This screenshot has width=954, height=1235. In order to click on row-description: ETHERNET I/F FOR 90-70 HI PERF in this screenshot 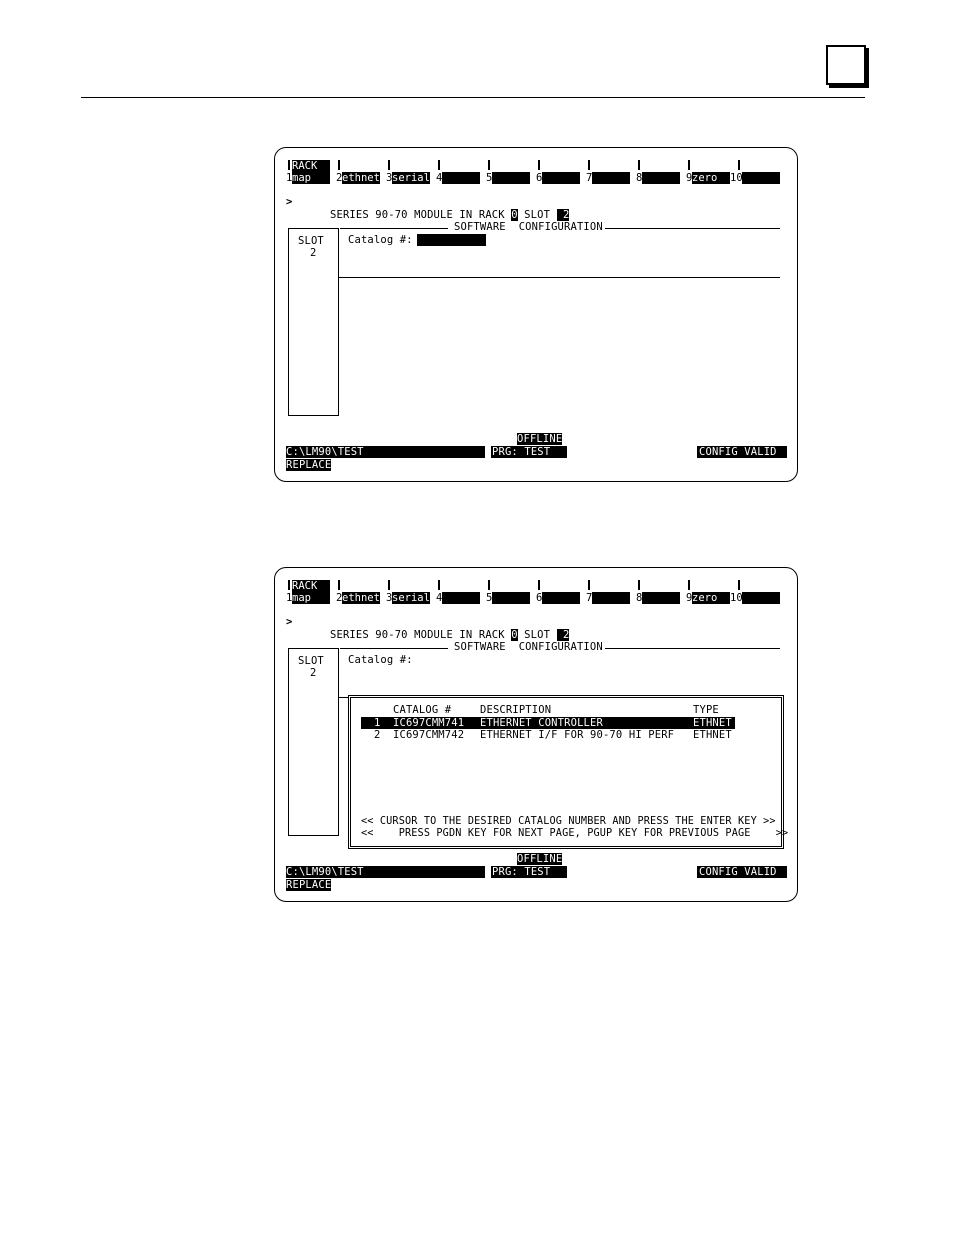, I will do `click(577, 735)`.